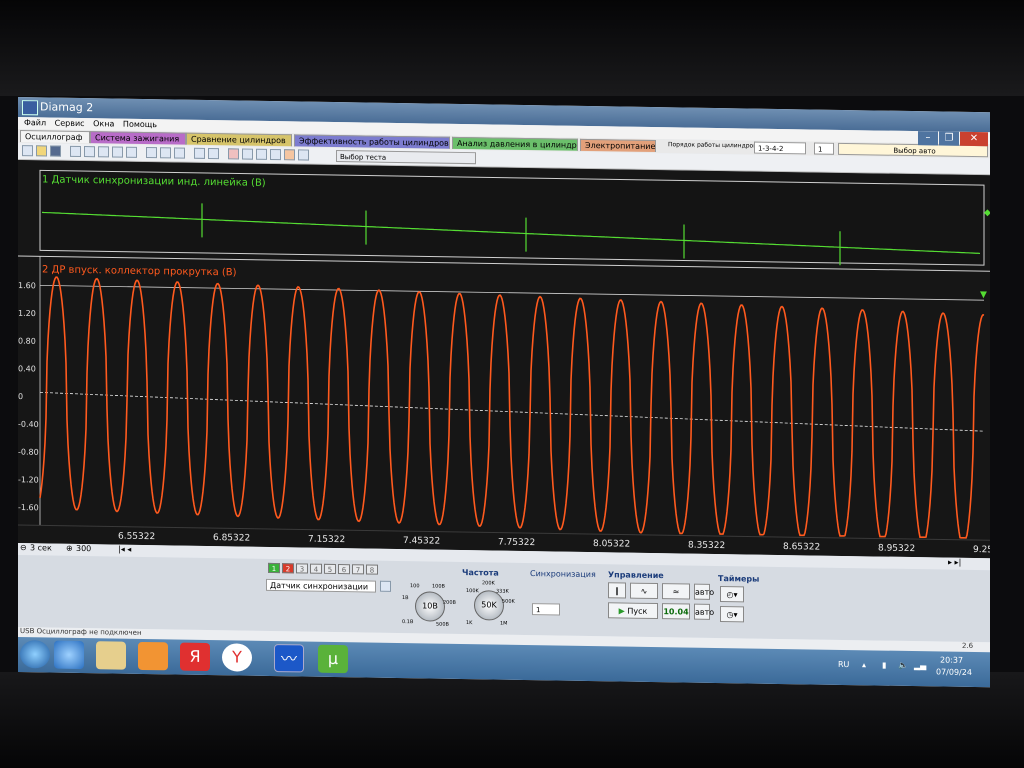 Image resolution: width=1024 pixels, height=768 pixels. What do you see at coordinates (704, 611) in the screenshot?
I see `auto-button-2: авто` at bounding box center [704, 611].